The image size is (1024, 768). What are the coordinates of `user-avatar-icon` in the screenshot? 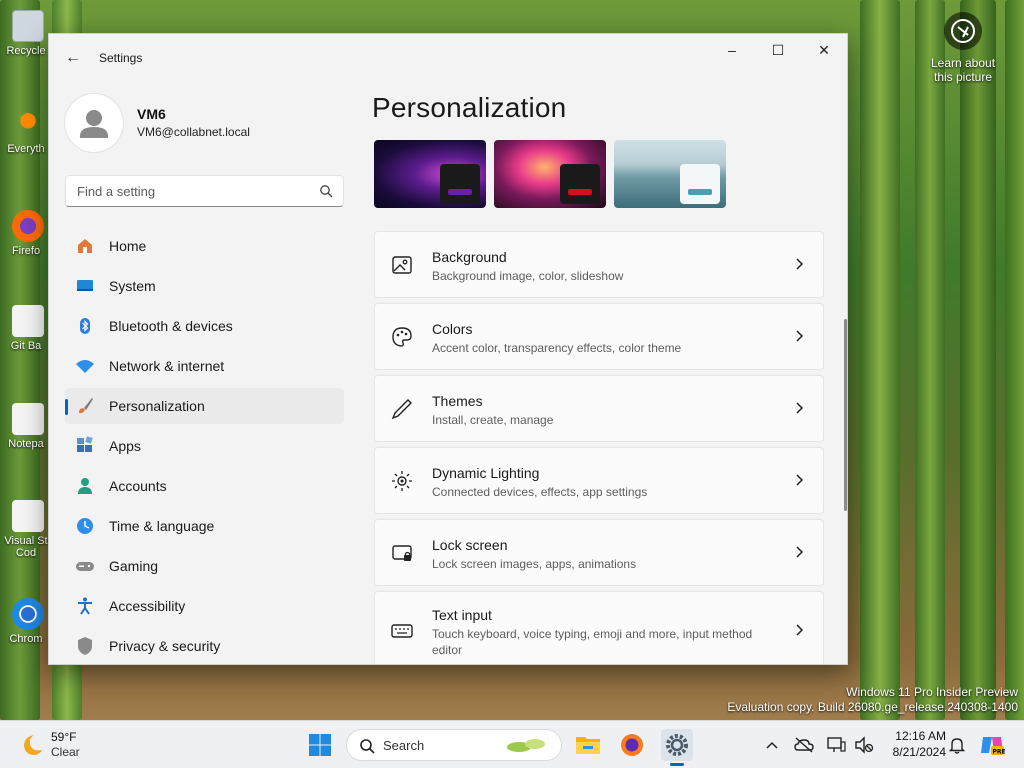 It's located at (94, 124).